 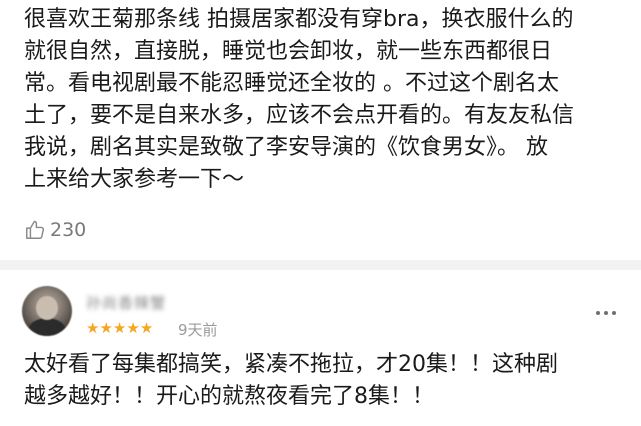 I want to click on section-divider, so click(x=320, y=265).